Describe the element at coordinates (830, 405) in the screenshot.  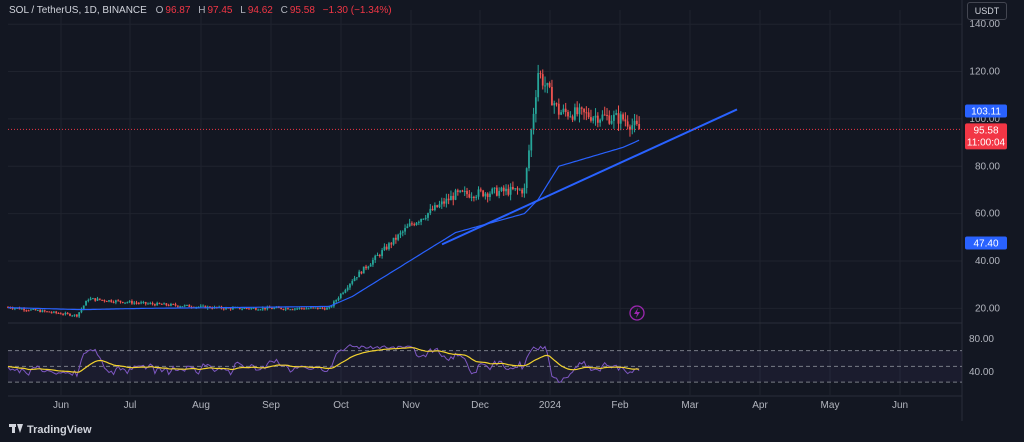
I see `time-tick-label: May` at that location.